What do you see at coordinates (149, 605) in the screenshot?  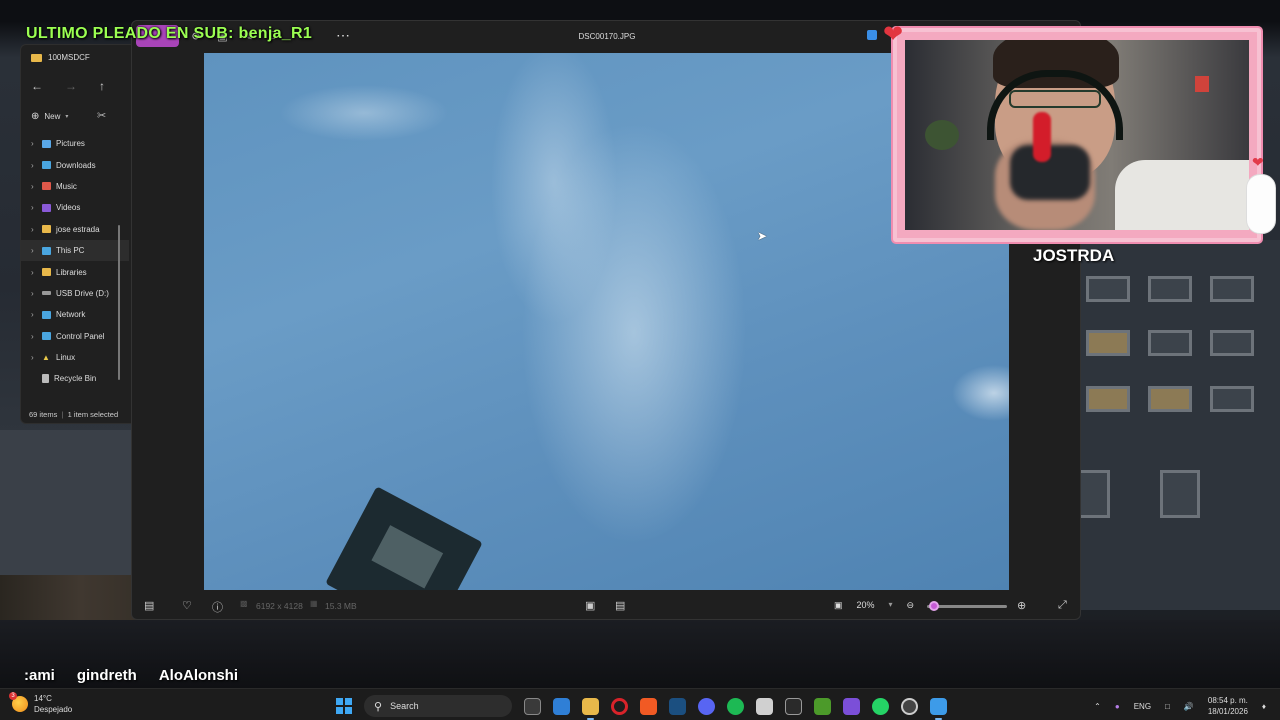 I see `filmstrip-icon: ▤` at bounding box center [149, 605].